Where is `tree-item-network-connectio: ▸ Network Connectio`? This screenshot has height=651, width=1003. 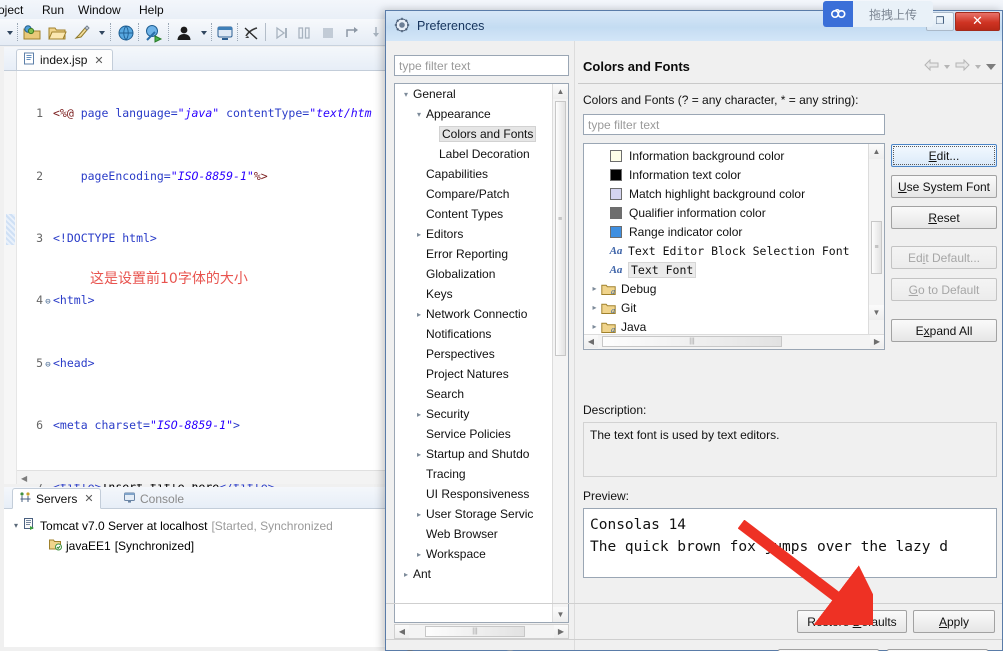 tree-item-network-connectio: ▸ Network Connectio is located at coordinates (474, 314).